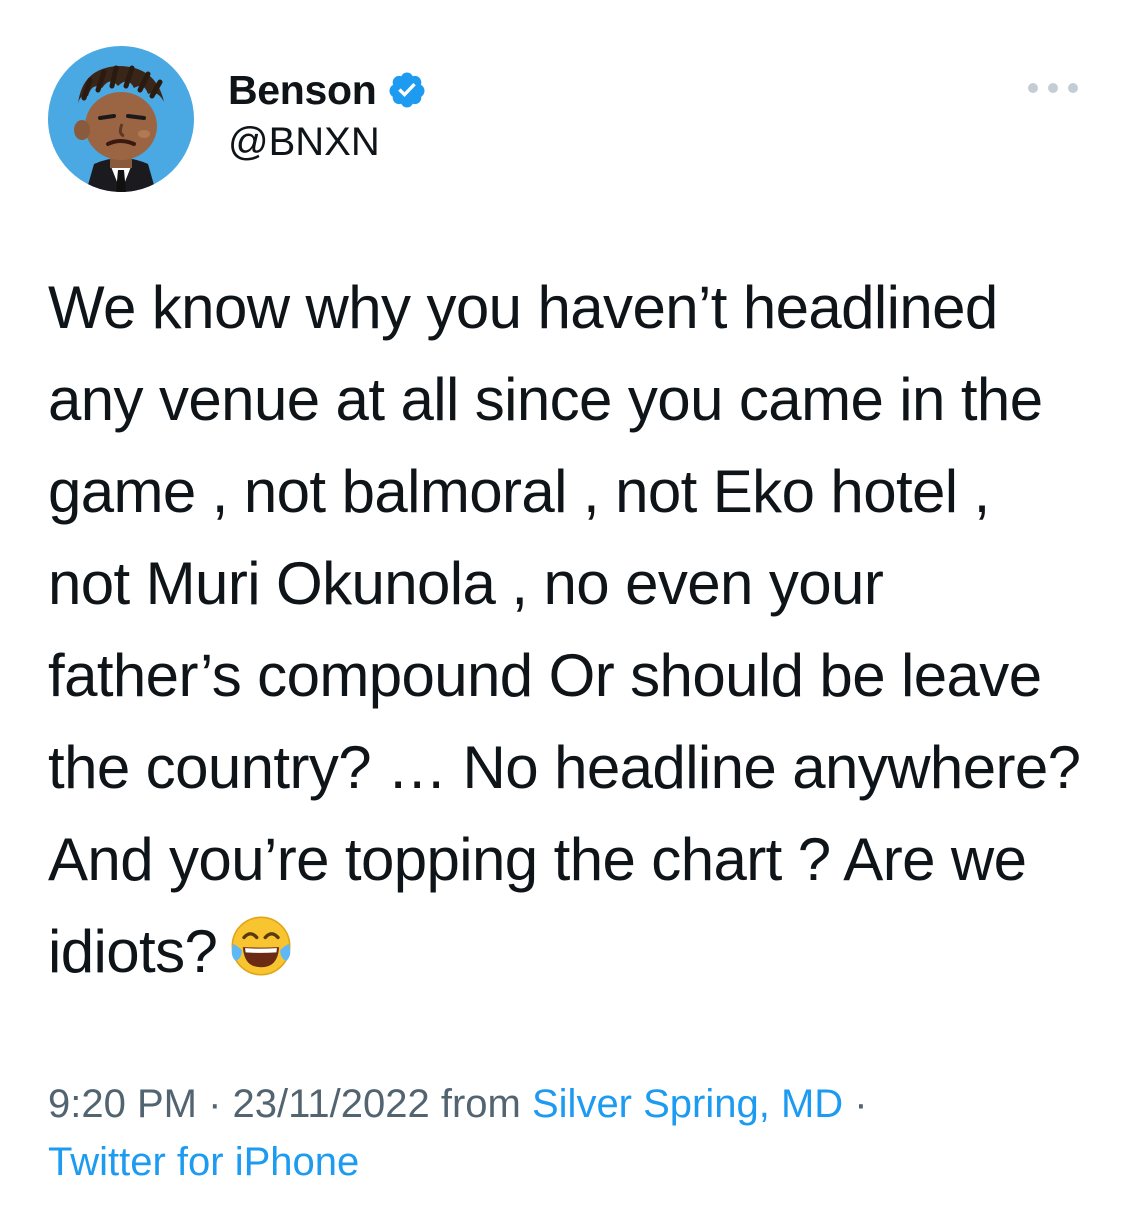 The height and width of the screenshot is (1221, 1125). Describe the element at coordinates (407, 90) in the screenshot. I see `verified-badge-icon` at that location.